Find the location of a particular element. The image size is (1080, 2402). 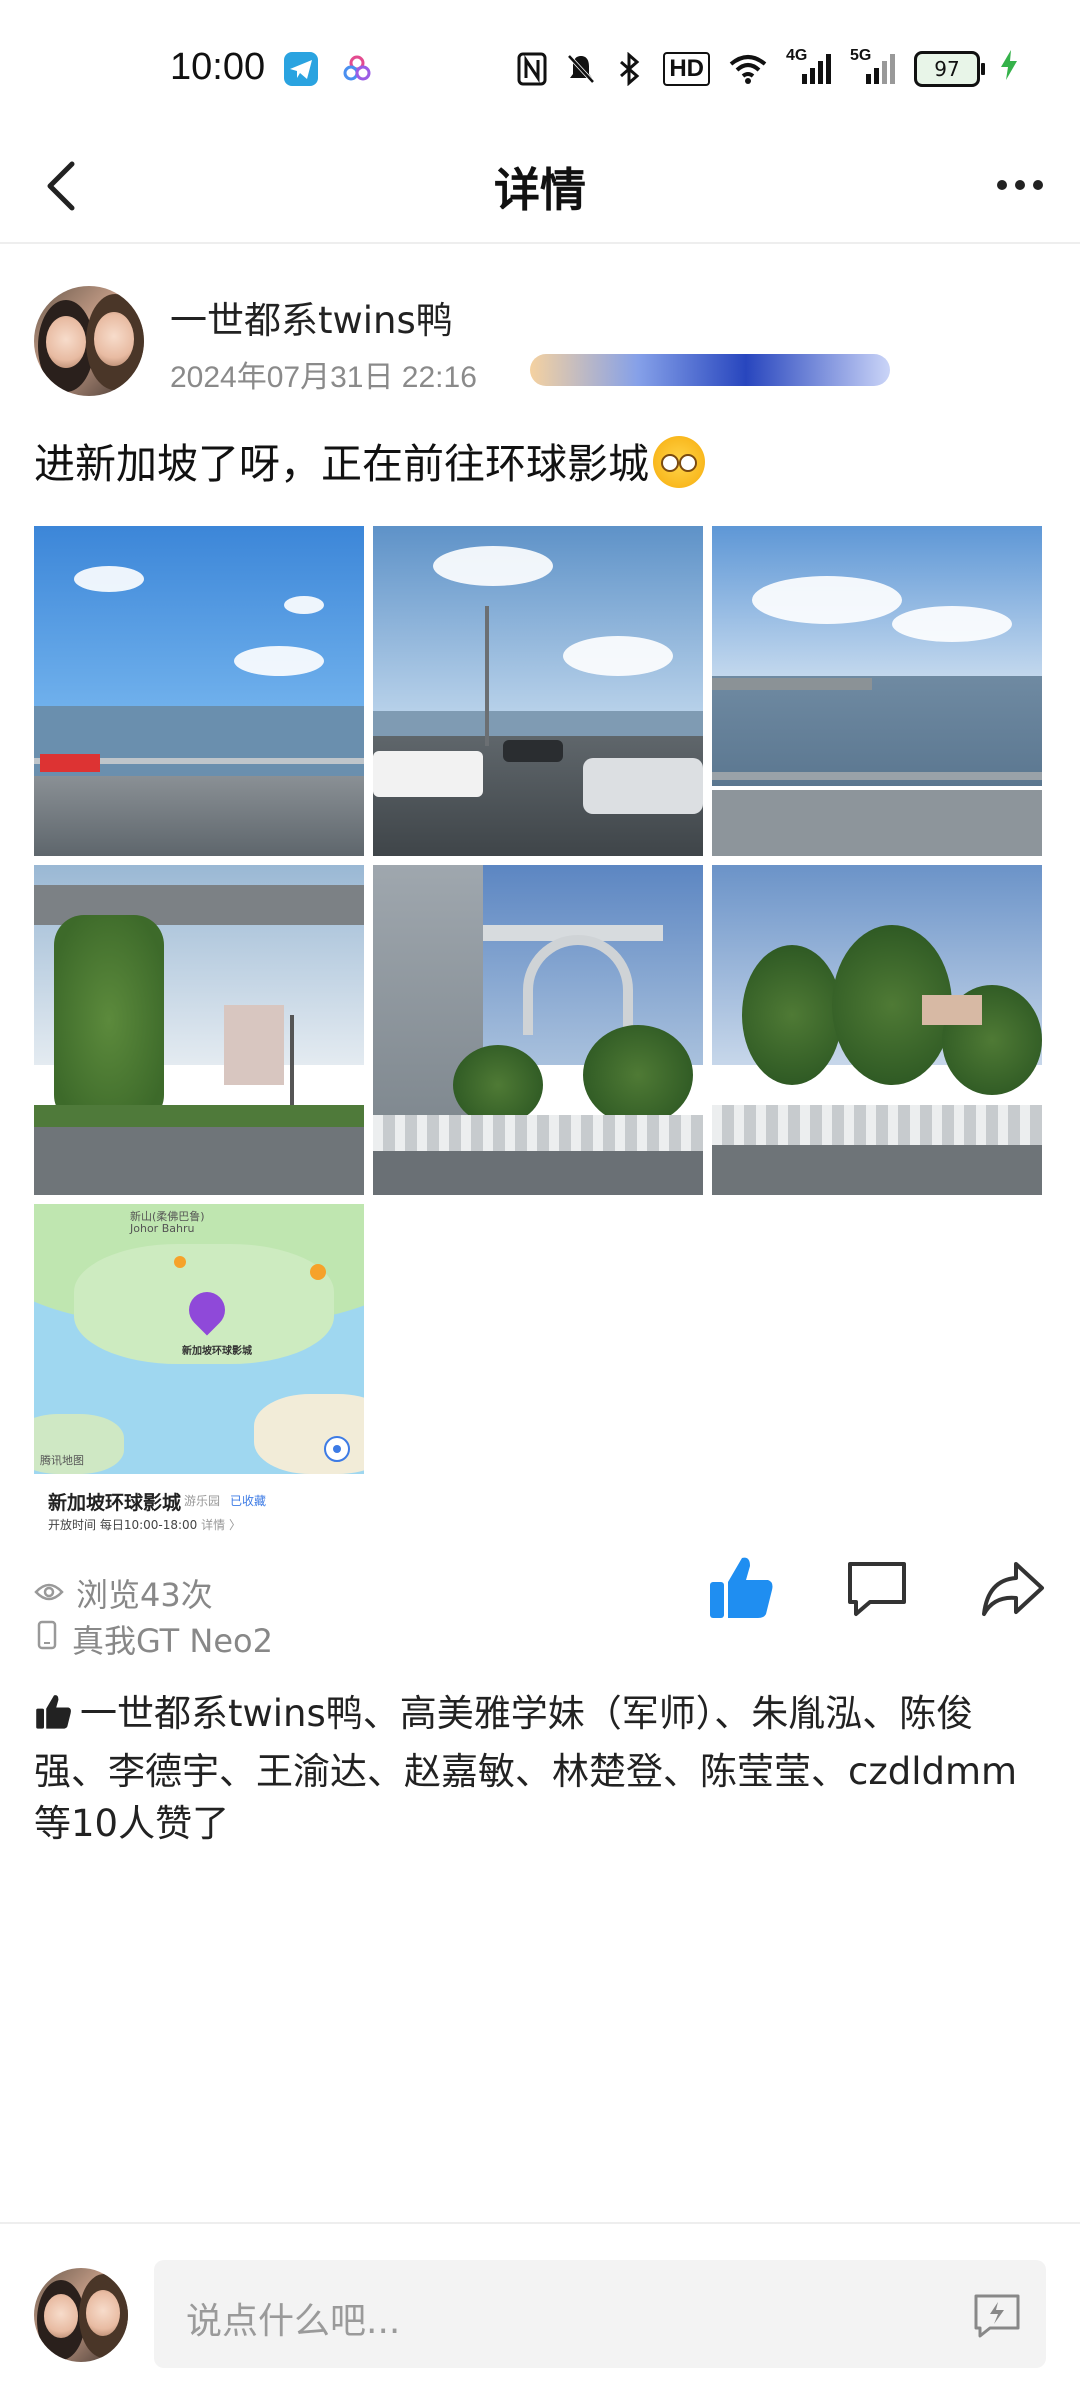

comment-button is located at coordinates (877, 1589).